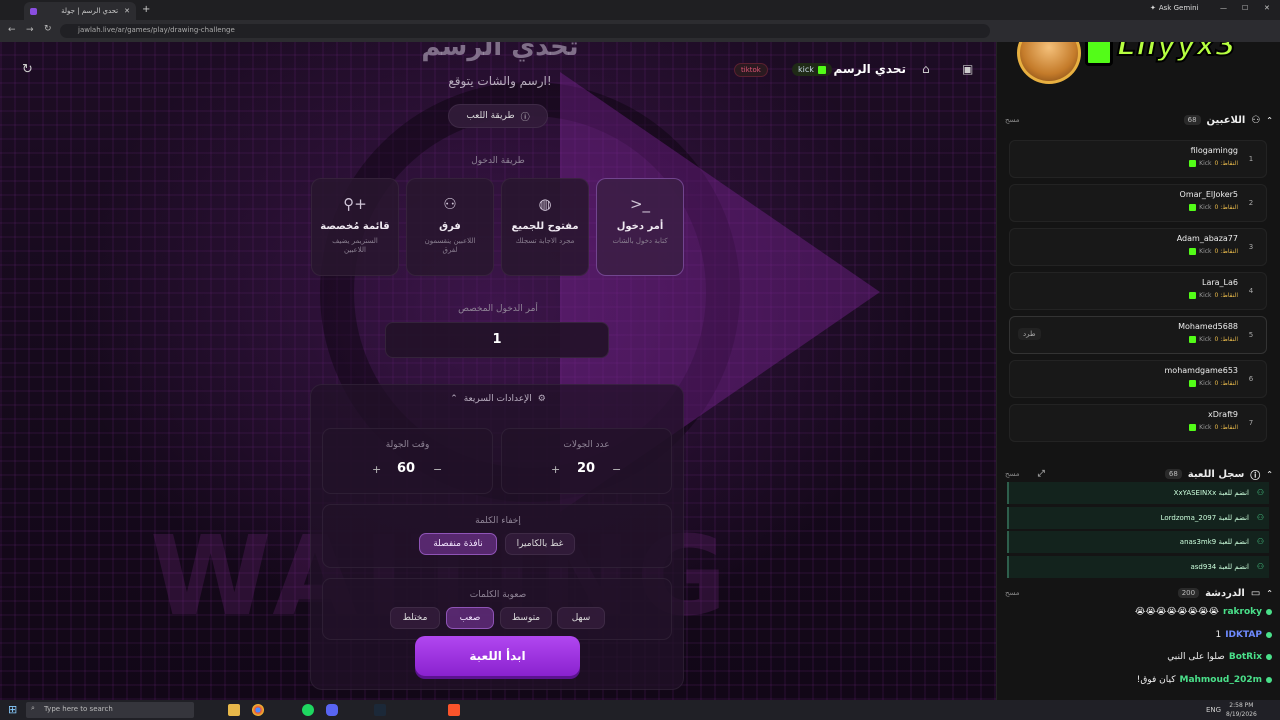 This screenshot has height=720, width=1280. What do you see at coordinates (1138, 593) in the screenshot?
I see `chat-section-header: مسح 200 الدردشة ▭ ⌃` at bounding box center [1138, 593].